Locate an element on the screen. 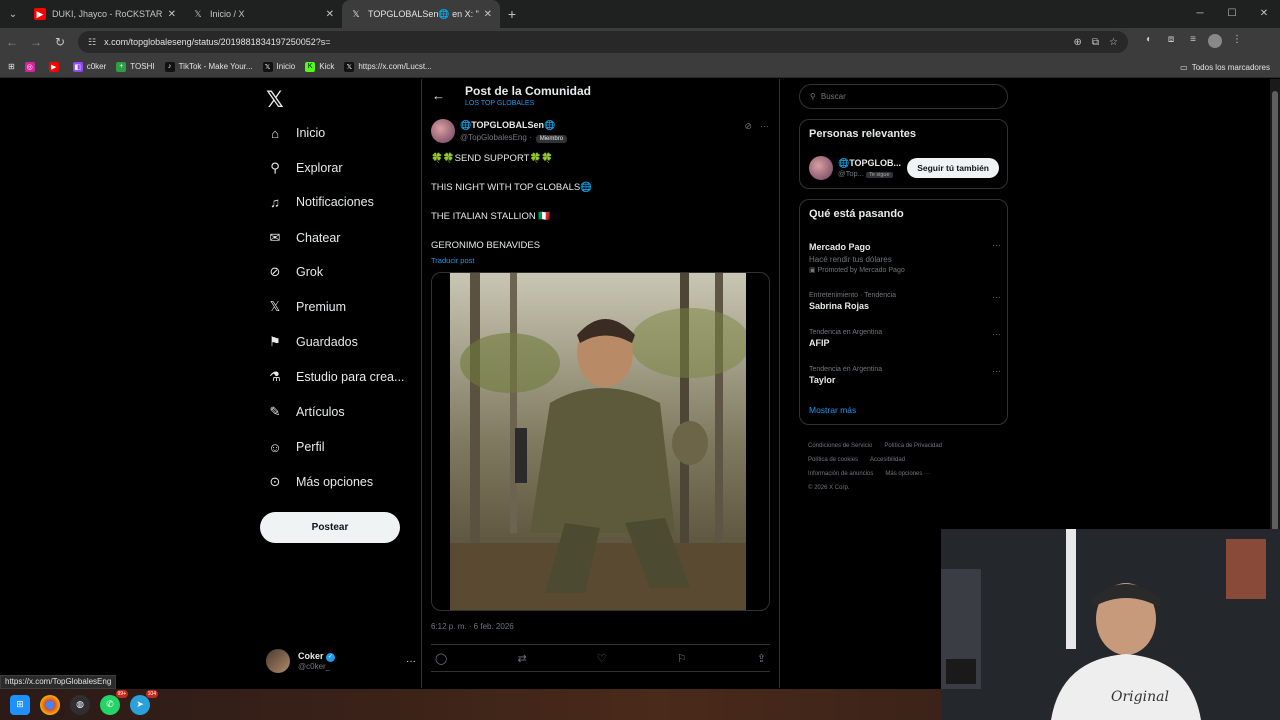 This screenshot has height=720, width=1280. post-author: 🌐TOPGLOBALSen🌐 @TopGlobalesEng · Miembro is located at coordinates (499, 131).